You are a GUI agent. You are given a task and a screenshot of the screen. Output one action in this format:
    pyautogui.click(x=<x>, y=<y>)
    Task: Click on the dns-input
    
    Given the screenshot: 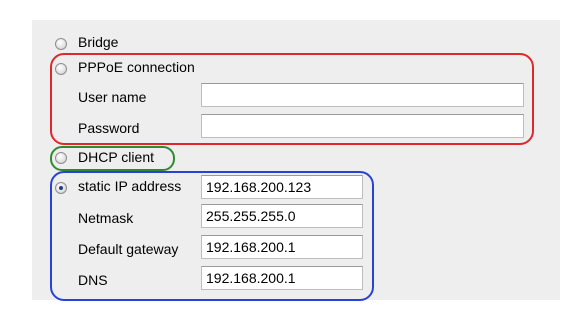 What is the action you would take?
    pyautogui.click(x=282, y=278)
    